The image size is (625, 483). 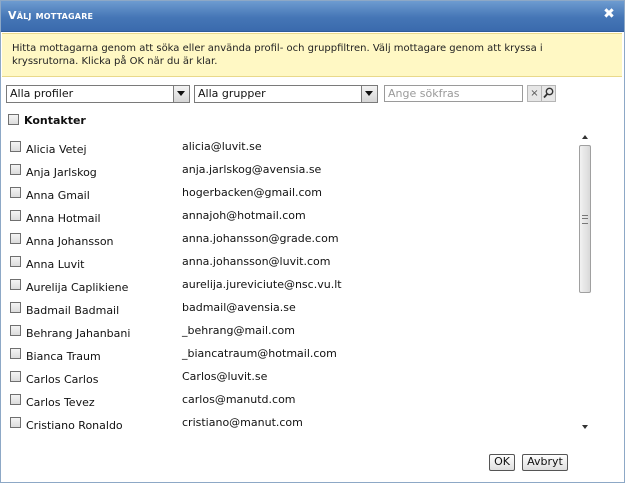 What do you see at coordinates (502, 462) in the screenshot?
I see `ok-button: OK` at bounding box center [502, 462].